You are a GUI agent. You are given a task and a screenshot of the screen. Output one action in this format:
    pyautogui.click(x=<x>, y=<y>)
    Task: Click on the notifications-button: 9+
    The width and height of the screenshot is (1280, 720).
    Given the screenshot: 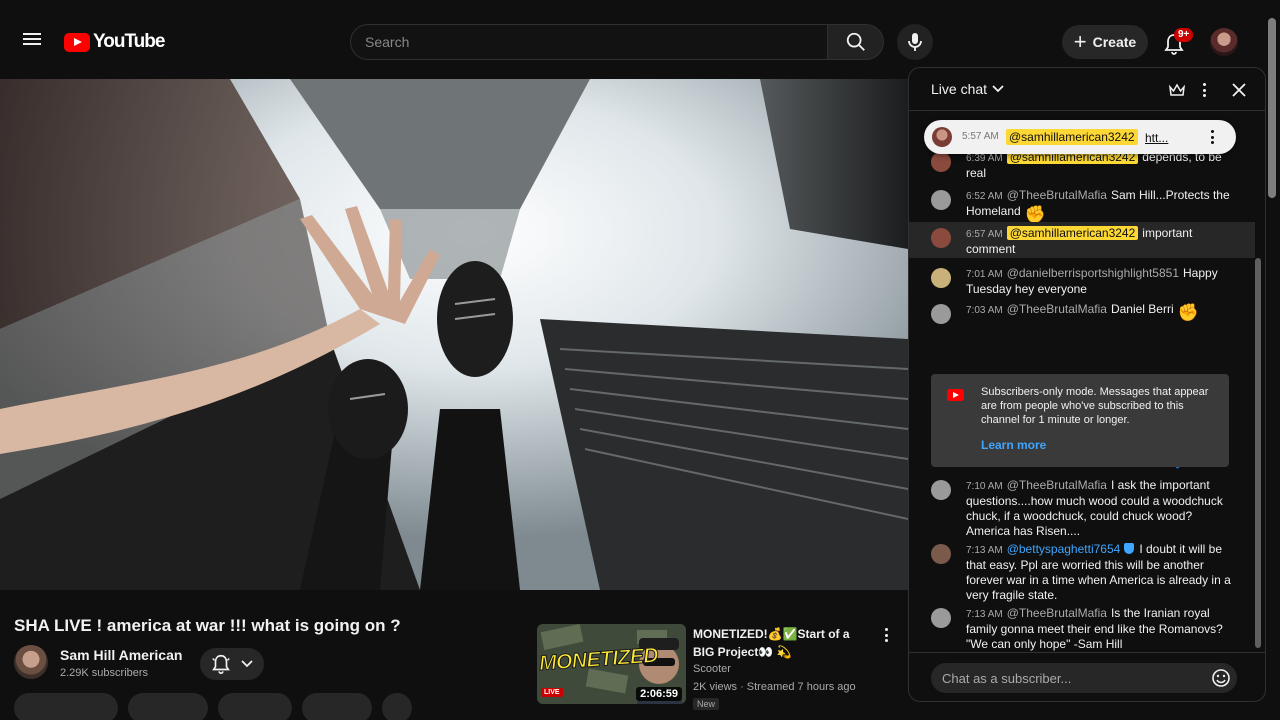 What is the action you would take?
    pyautogui.click(x=1177, y=42)
    